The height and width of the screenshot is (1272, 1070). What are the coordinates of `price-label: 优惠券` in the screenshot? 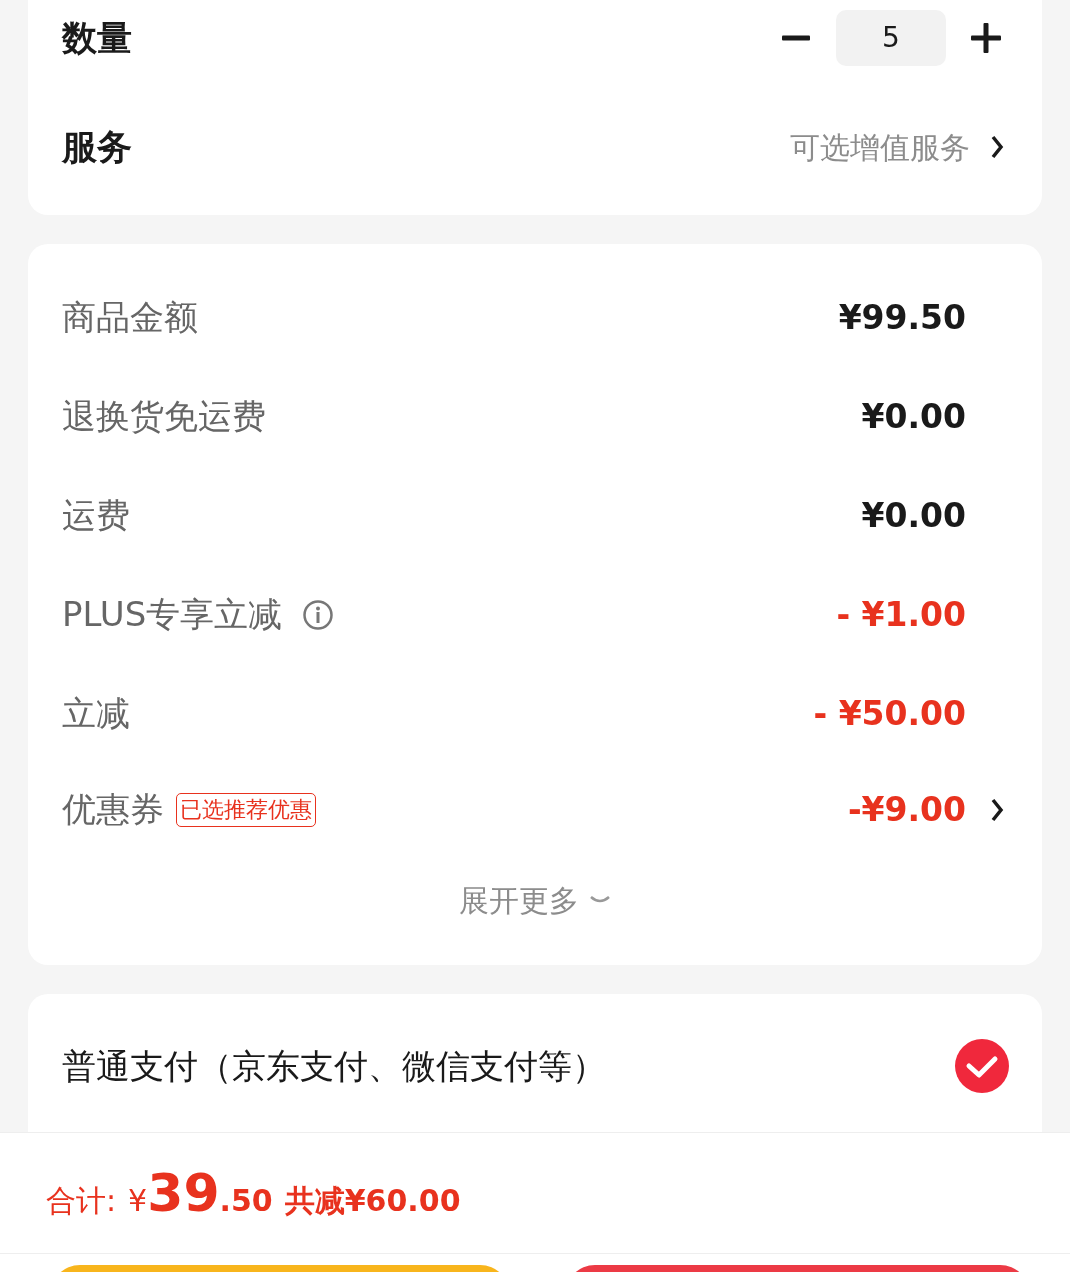 It's located at (113, 809).